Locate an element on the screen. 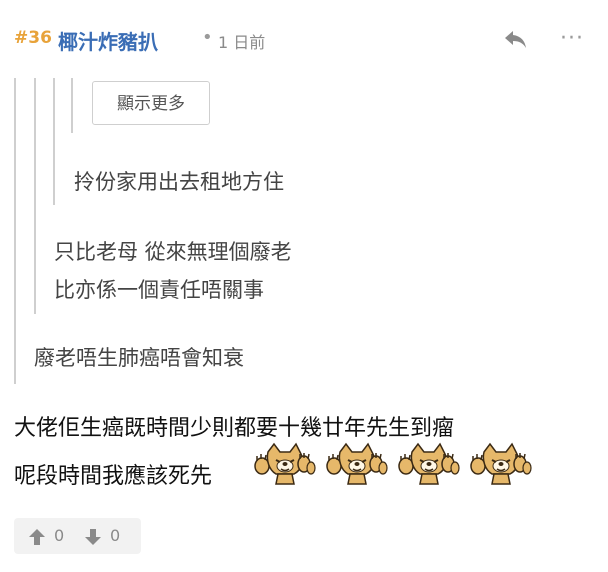 Image resolution: width=608 pixels, height=572 pixels. username-link: 椰汁炸豬扒 is located at coordinates (108, 40).